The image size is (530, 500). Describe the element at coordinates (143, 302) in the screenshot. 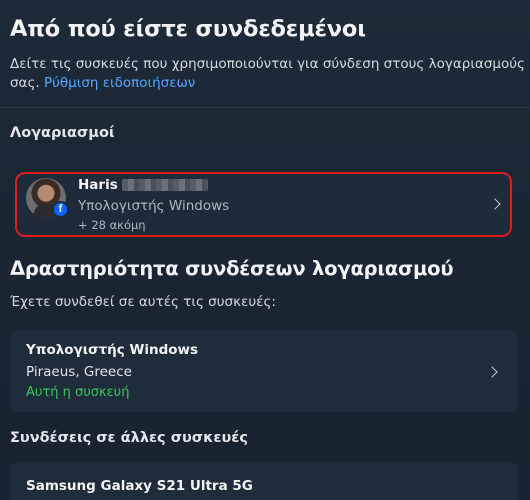

I see `activity-subtitle: Έχετε συνδεθεί σε αυτές τις συσκευές:` at that location.